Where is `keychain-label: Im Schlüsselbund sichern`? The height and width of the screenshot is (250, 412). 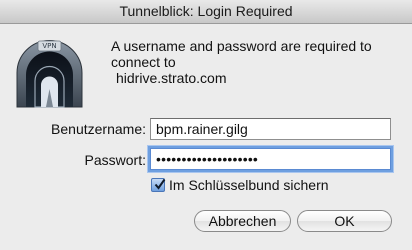
keychain-label: Im Schlüsselbund sichern is located at coordinates (249, 185).